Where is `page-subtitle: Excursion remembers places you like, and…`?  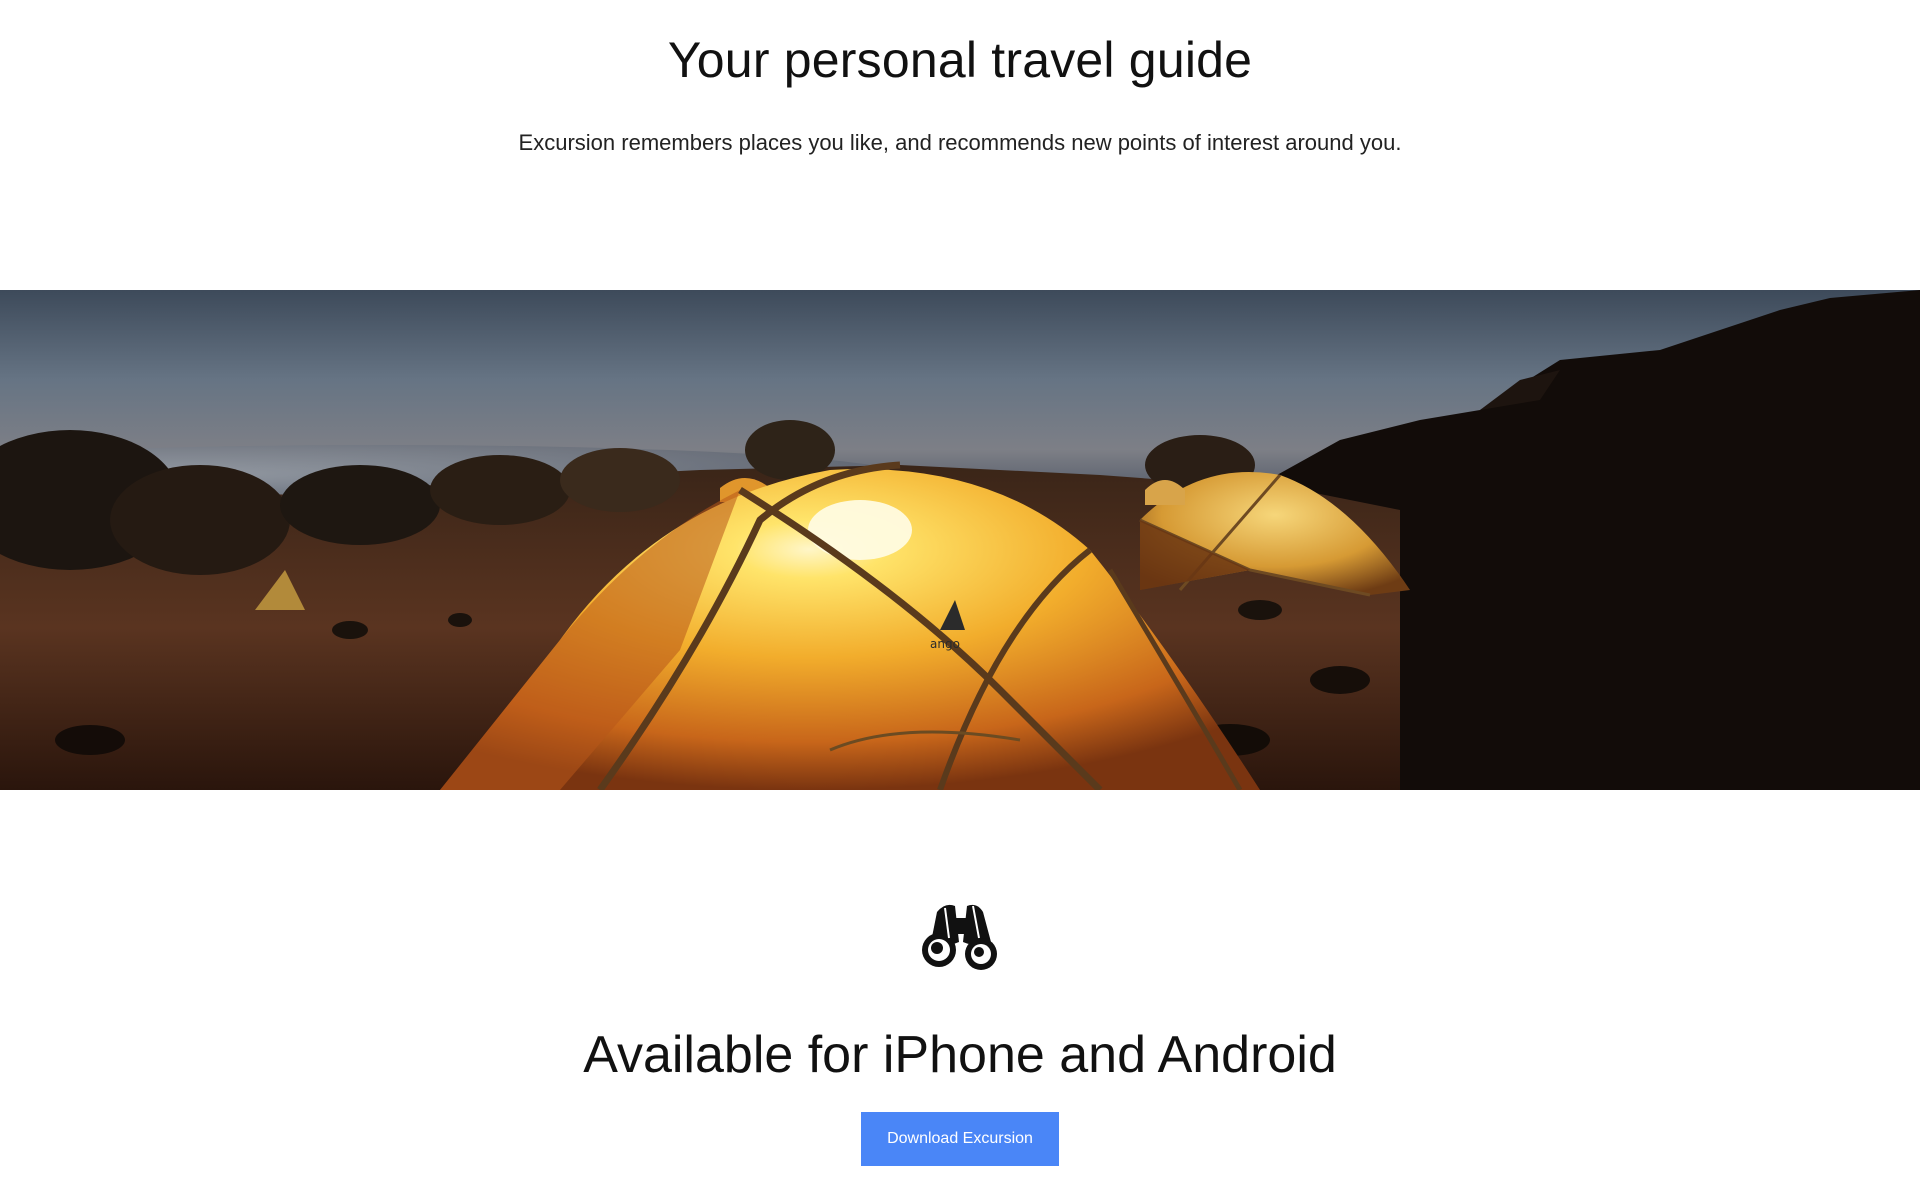 page-subtitle: Excursion remembers places you like, and… is located at coordinates (960, 142).